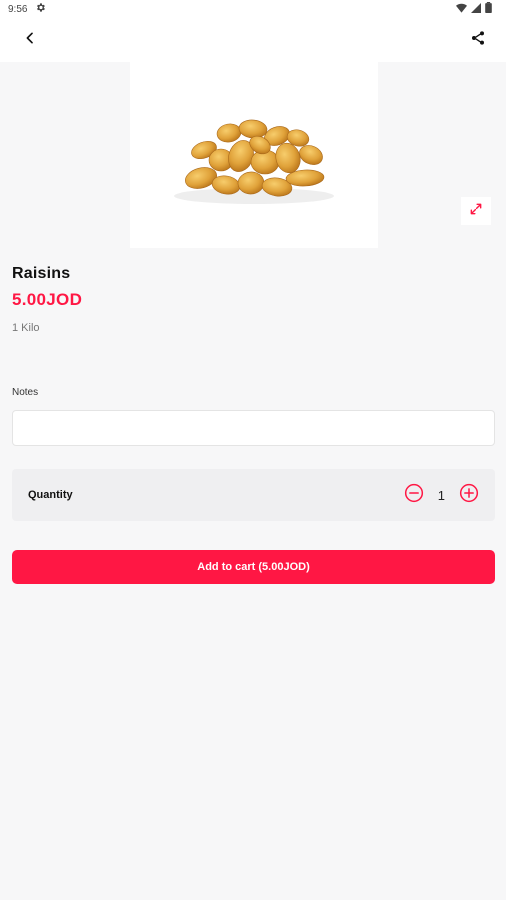  What do you see at coordinates (25, 392) in the screenshot?
I see `notes-label: Notes` at bounding box center [25, 392].